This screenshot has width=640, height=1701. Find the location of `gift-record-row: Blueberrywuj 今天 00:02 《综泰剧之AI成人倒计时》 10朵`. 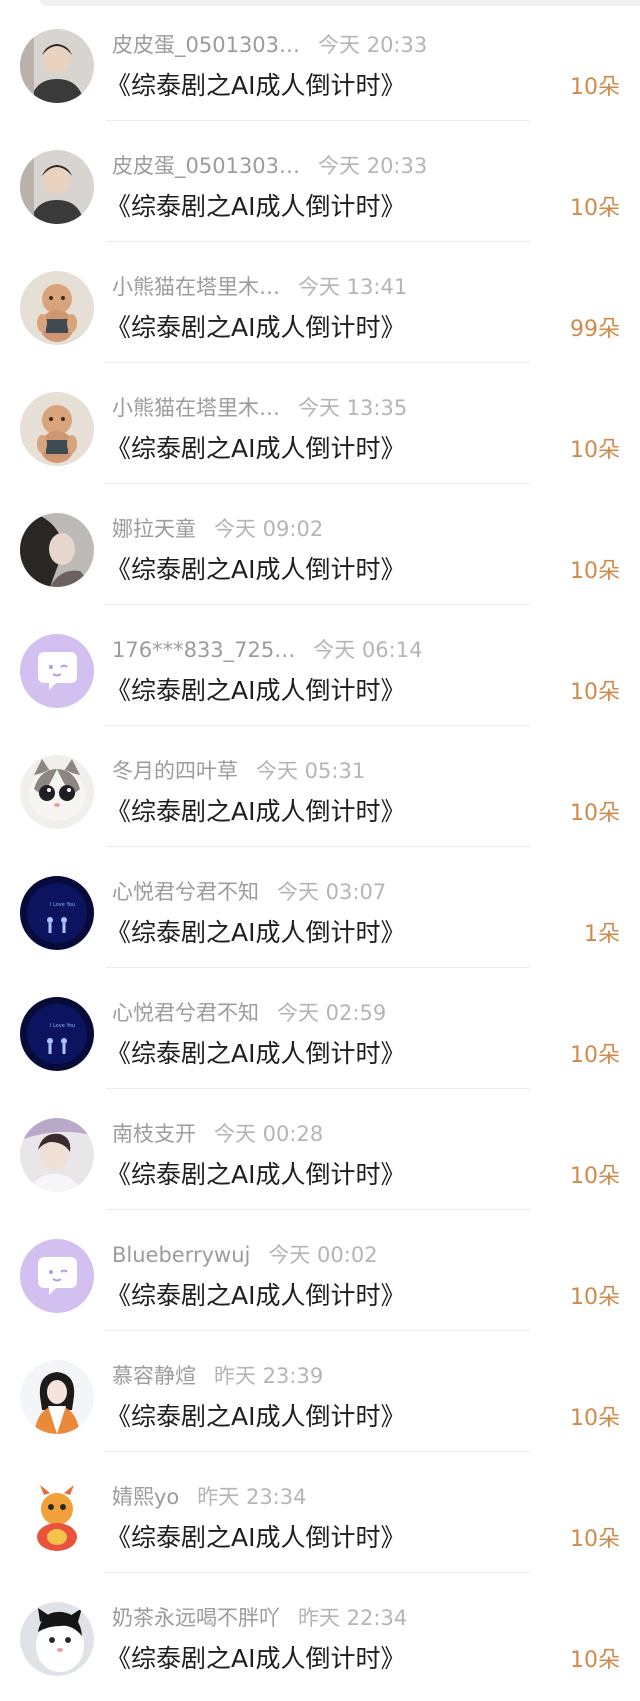

gift-record-row: Blueberrywuj 今天 00:02 《综泰剧之AI成人倒计时》 10朵 is located at coordinates (320, 1270).